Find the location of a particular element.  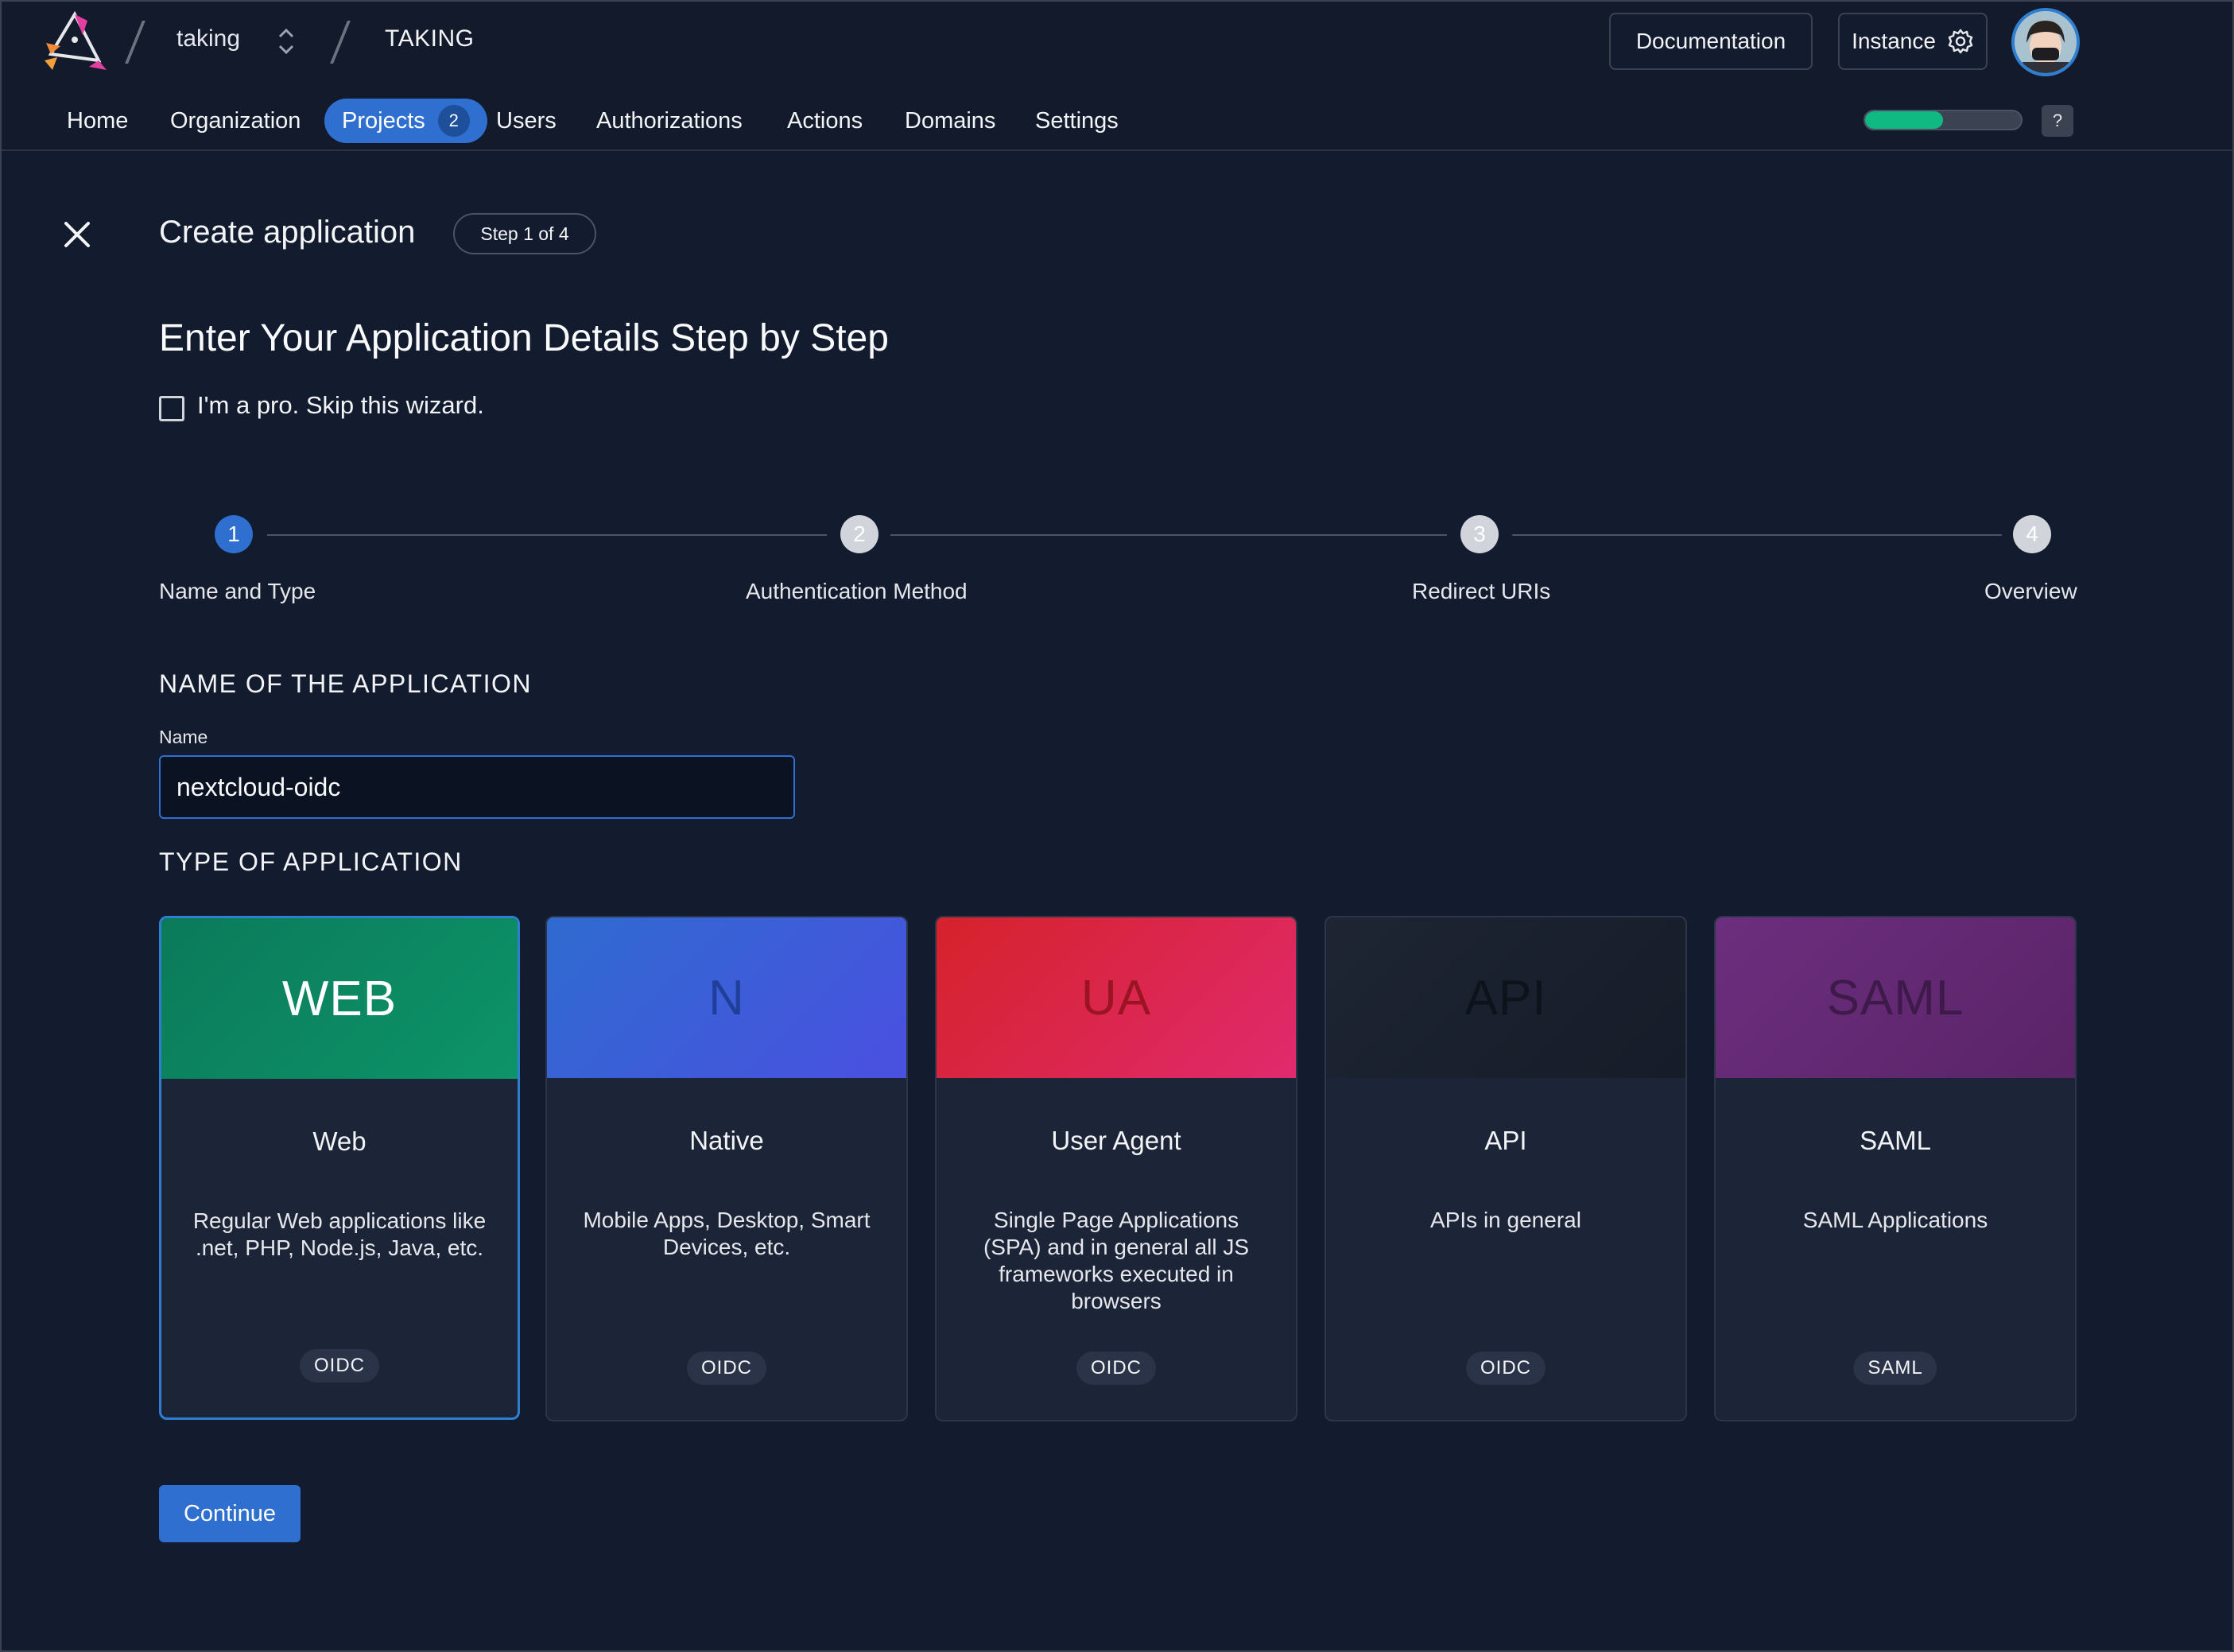

page-title: Create application is located at coordinates (287, 232).